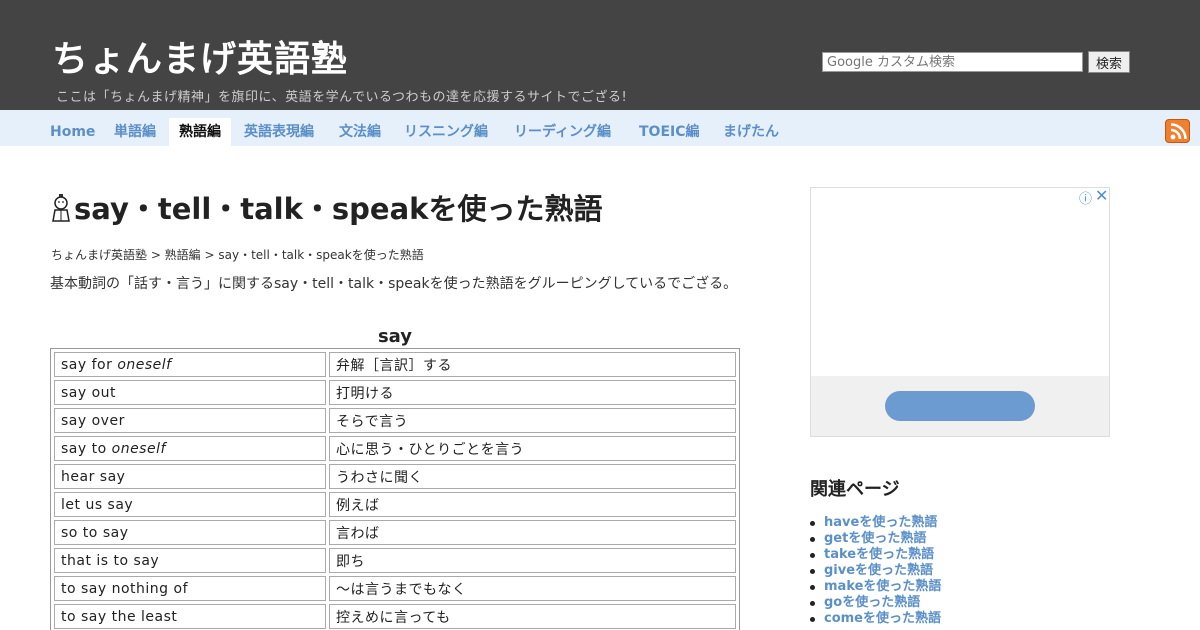  I want to click on table-row: say out 打明ける, so click(395, 392).